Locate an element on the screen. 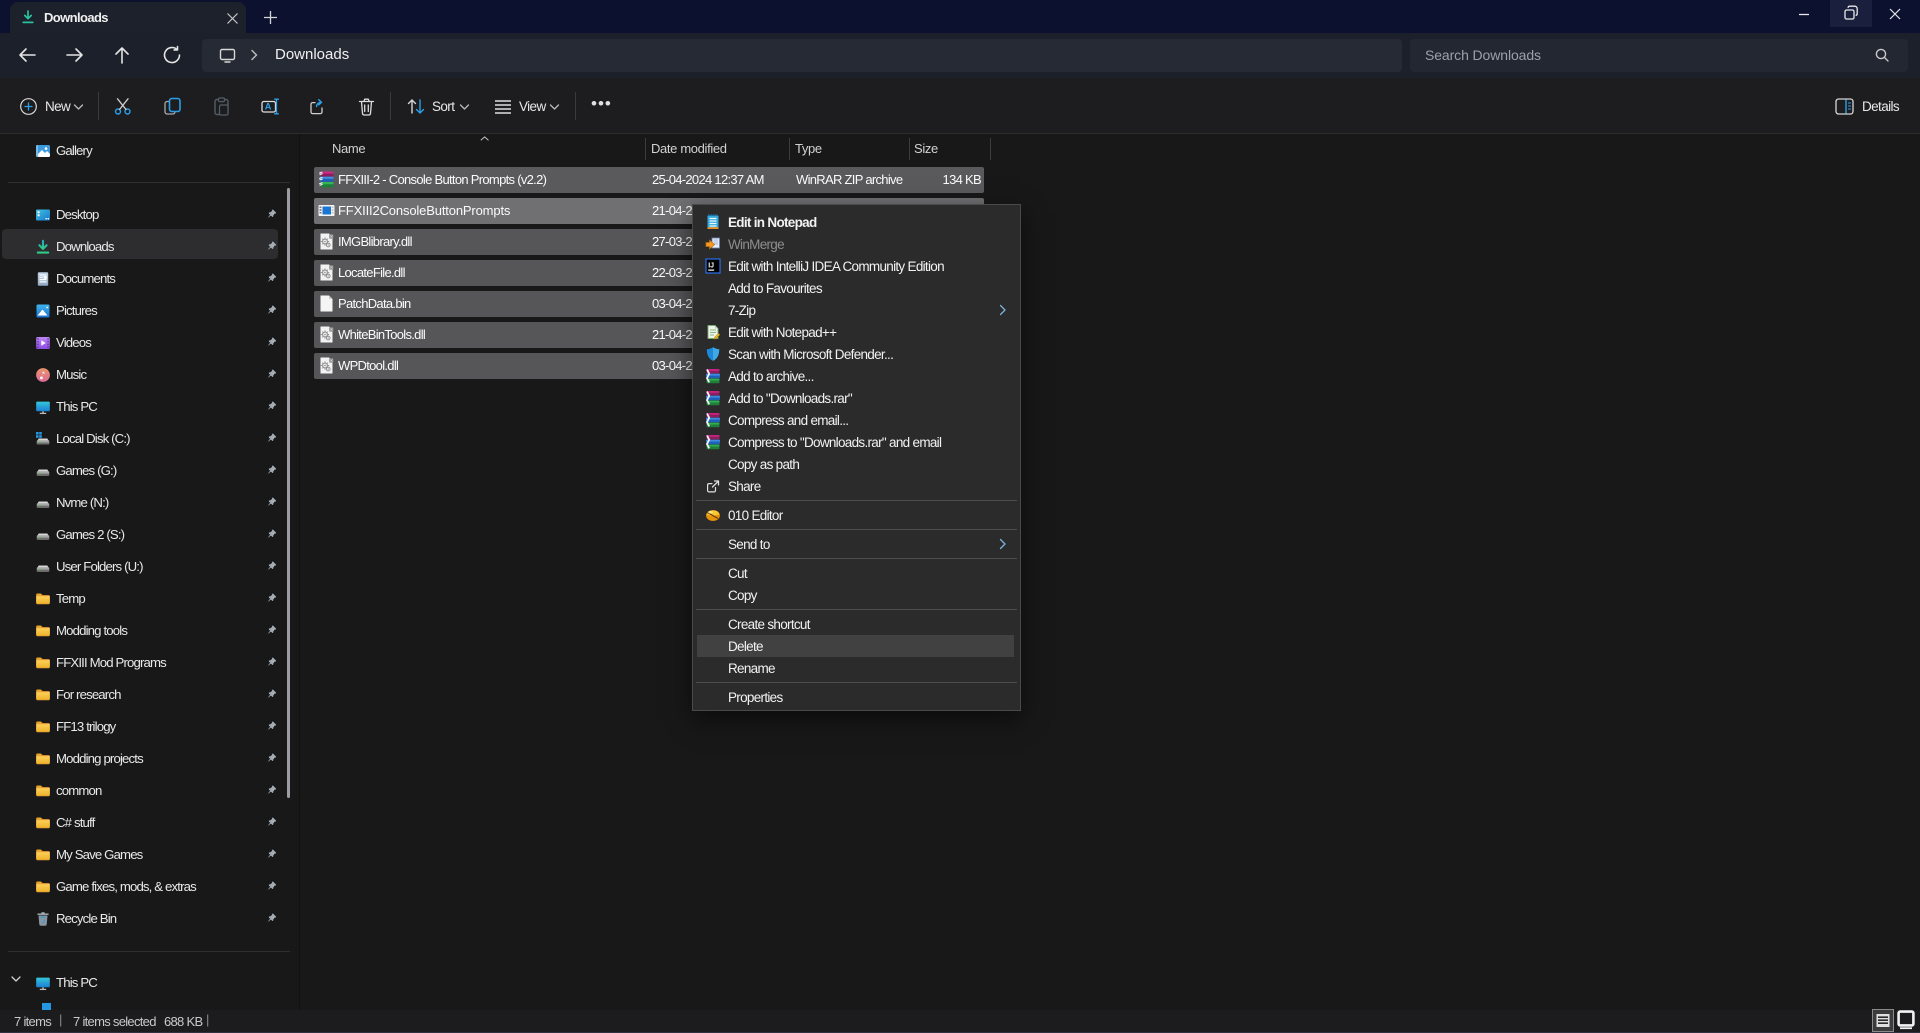 The height and width of the screenshot is (1033, 1920). svg-text: A is located at coordinates (268, 107).